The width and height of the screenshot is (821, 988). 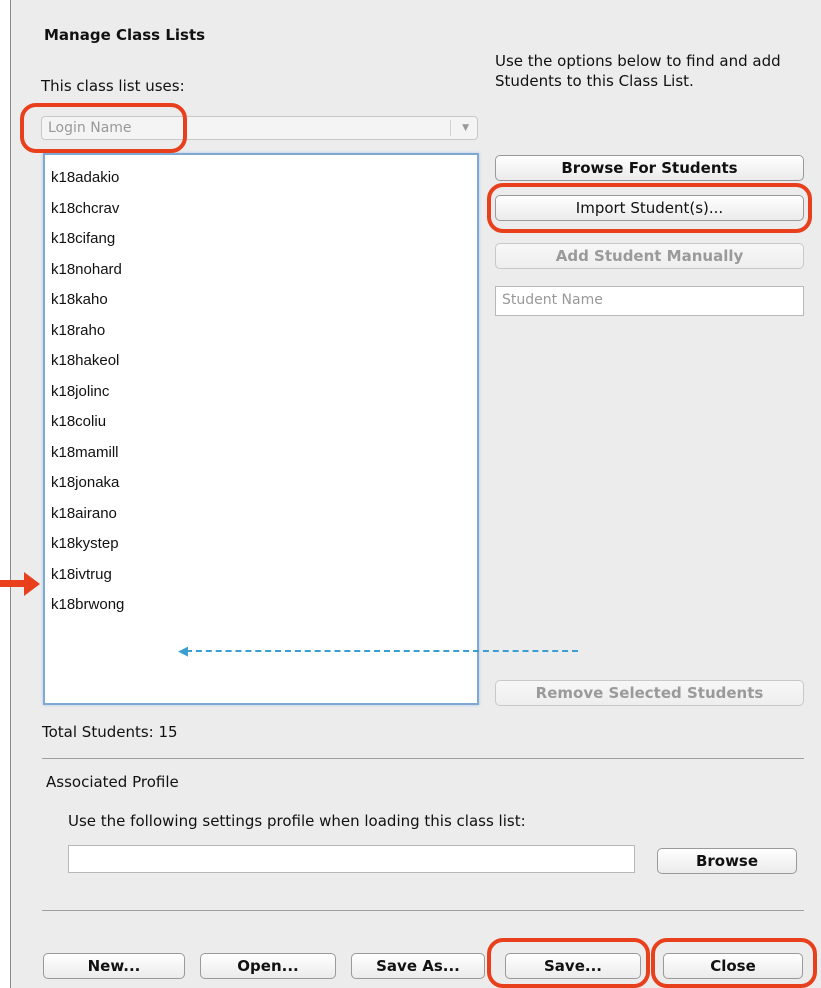 What do you see at coordinates (264, 209) in the screenshot?
I see `student-list-item: k18chcrav` at bounding box center [264, 209].